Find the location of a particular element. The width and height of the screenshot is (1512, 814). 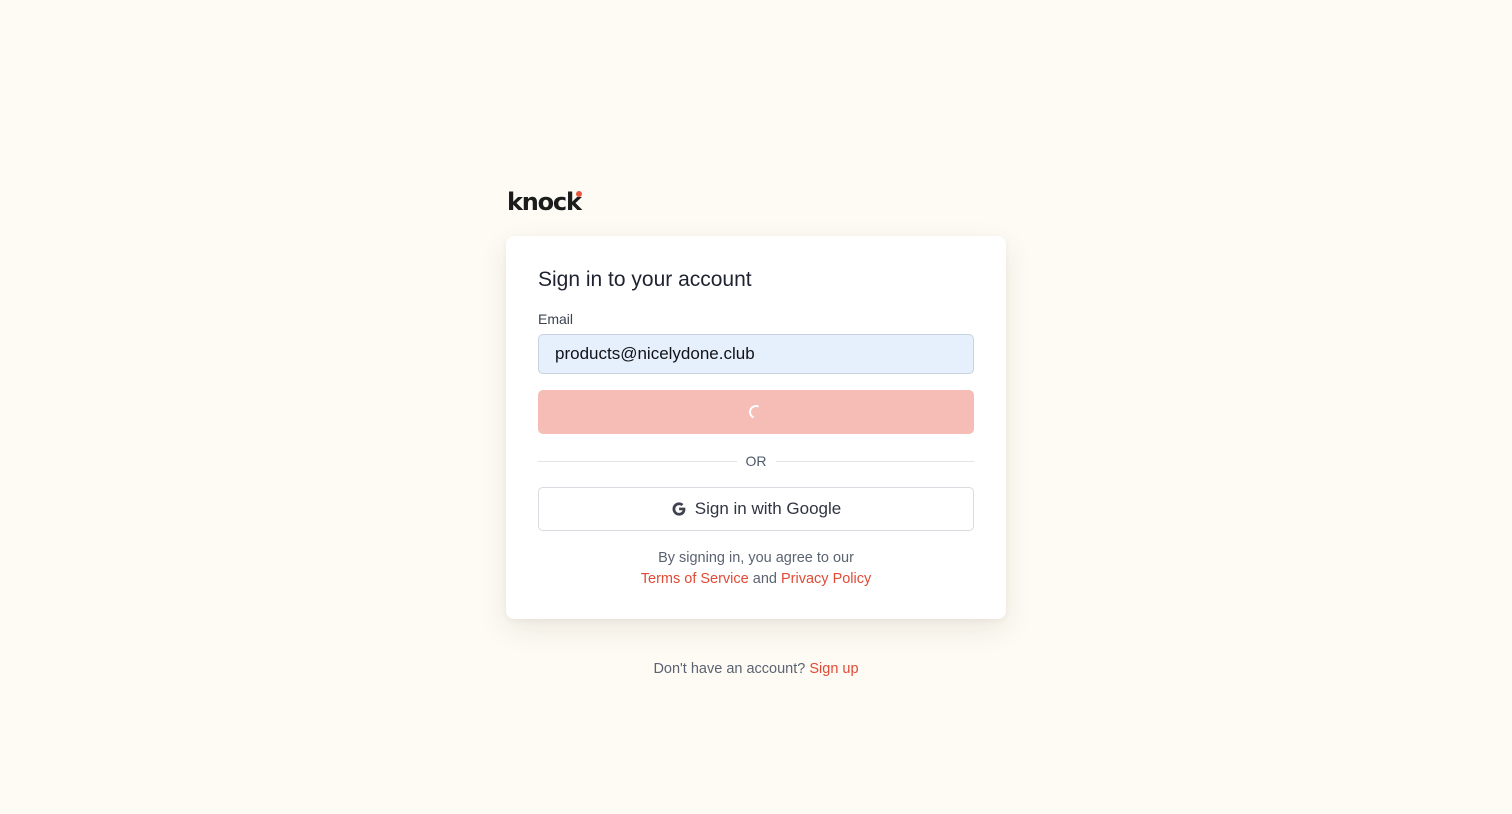

terms-links-line: Terms of Service and Privacy Policy is located at coordinates (756, 579).